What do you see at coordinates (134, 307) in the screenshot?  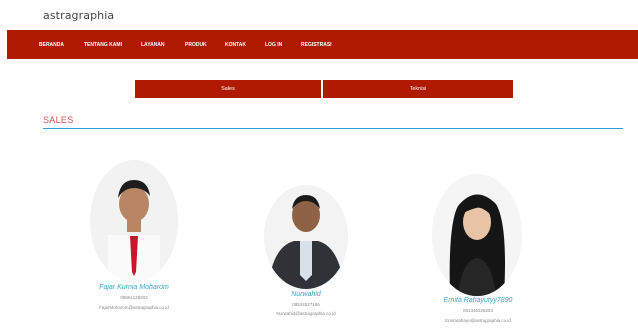 I see `person-email: FajarMoharom@astragraphia.co.id` at bounding box center [134, 307].